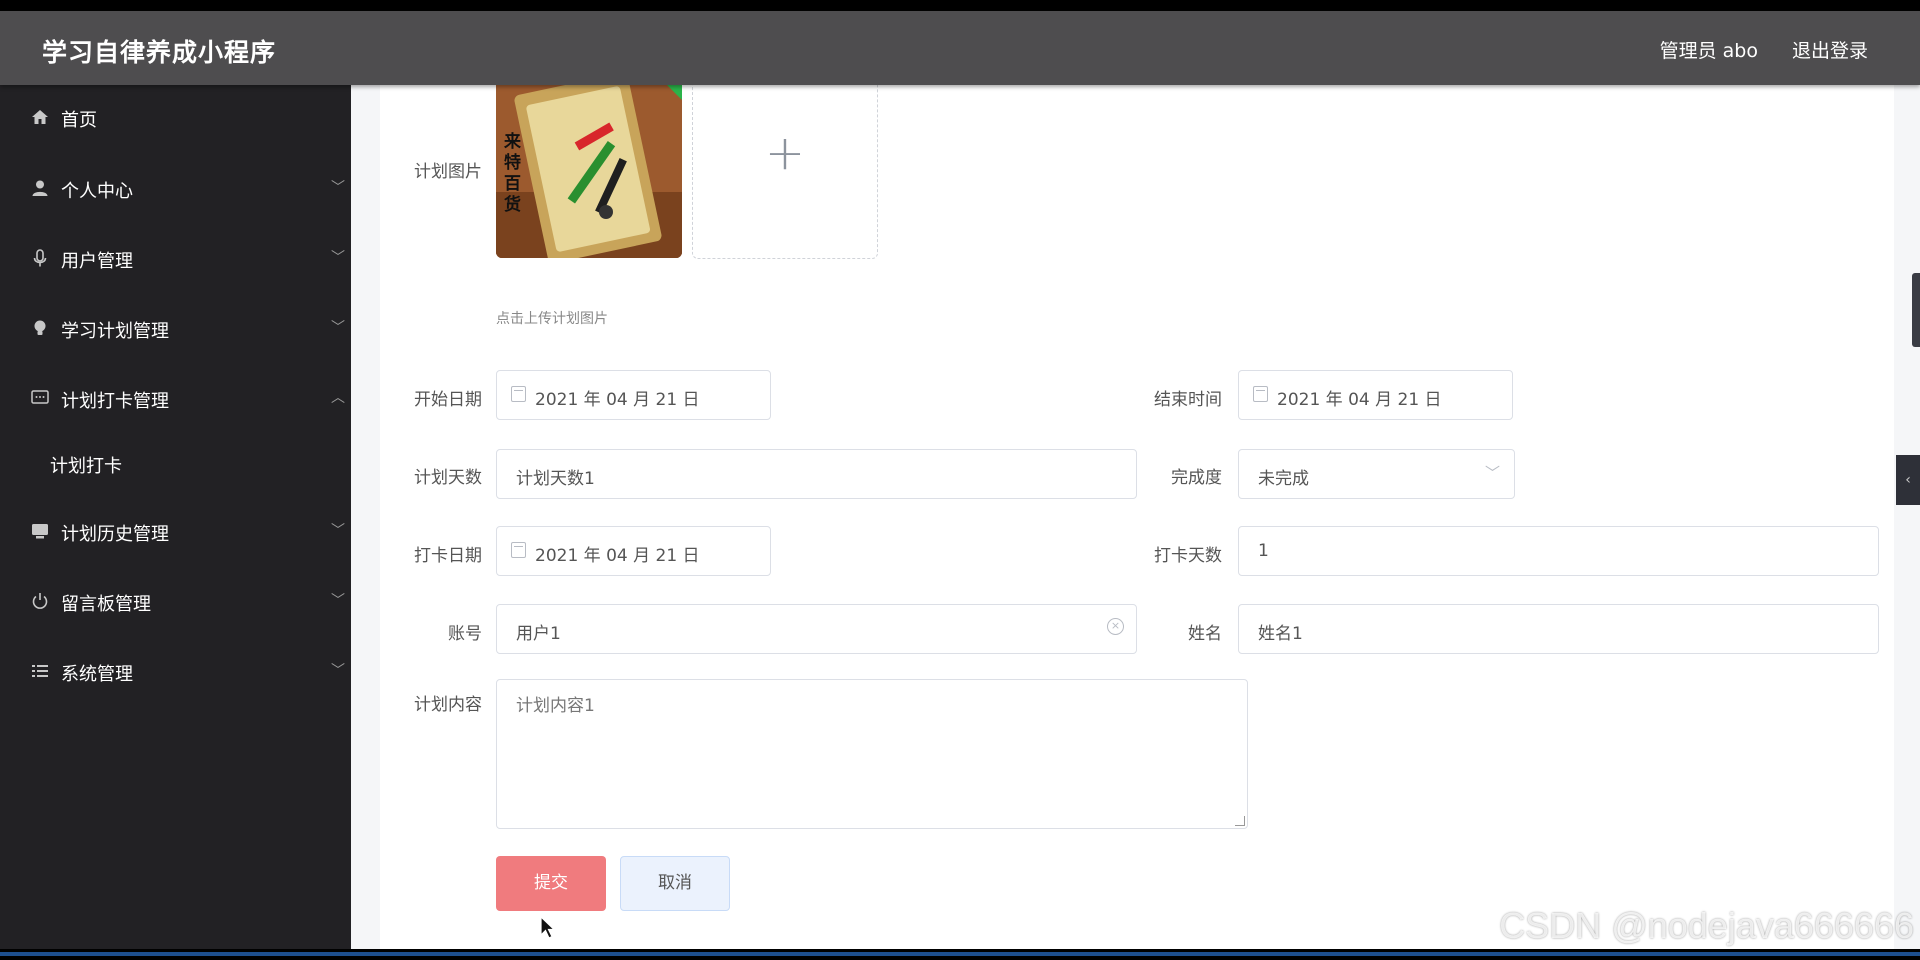  Describe the element at coordinates (97, 674) in the screenshot. I see `sidebar-item-label: 系统管理` at that location.